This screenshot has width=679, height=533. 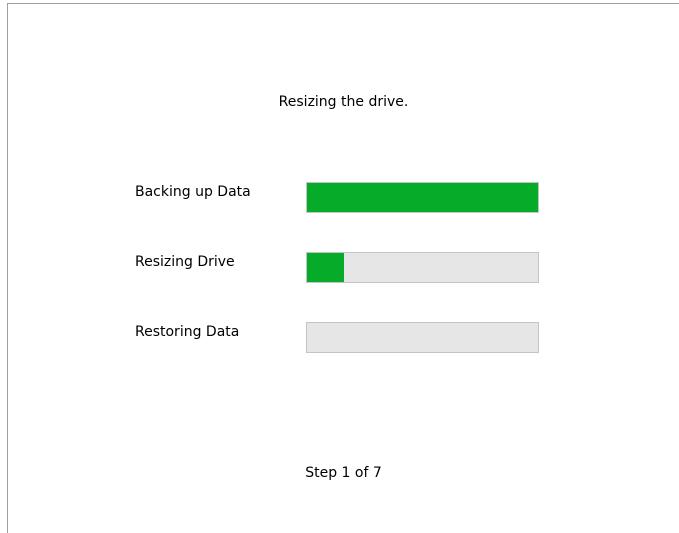 I want to click on dialog-heading: Resizing the drive., so click(x=343, y=102).